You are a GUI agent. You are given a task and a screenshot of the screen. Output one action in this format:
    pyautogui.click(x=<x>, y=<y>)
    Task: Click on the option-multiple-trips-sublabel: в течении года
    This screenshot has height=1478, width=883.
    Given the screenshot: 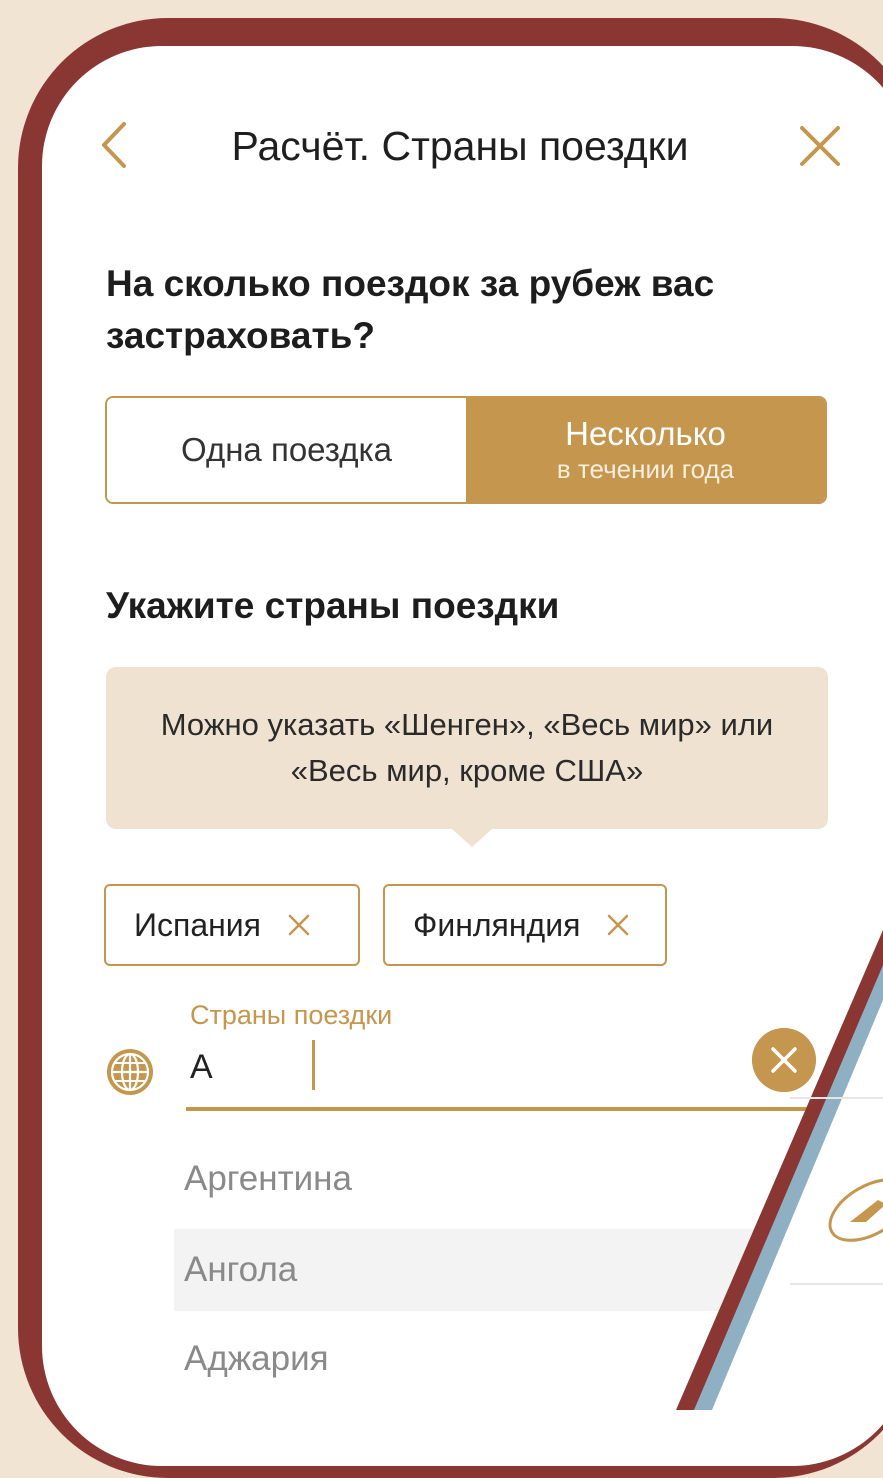 What is the action you would take?
    pyautogui.click(x=645, y=469)
    